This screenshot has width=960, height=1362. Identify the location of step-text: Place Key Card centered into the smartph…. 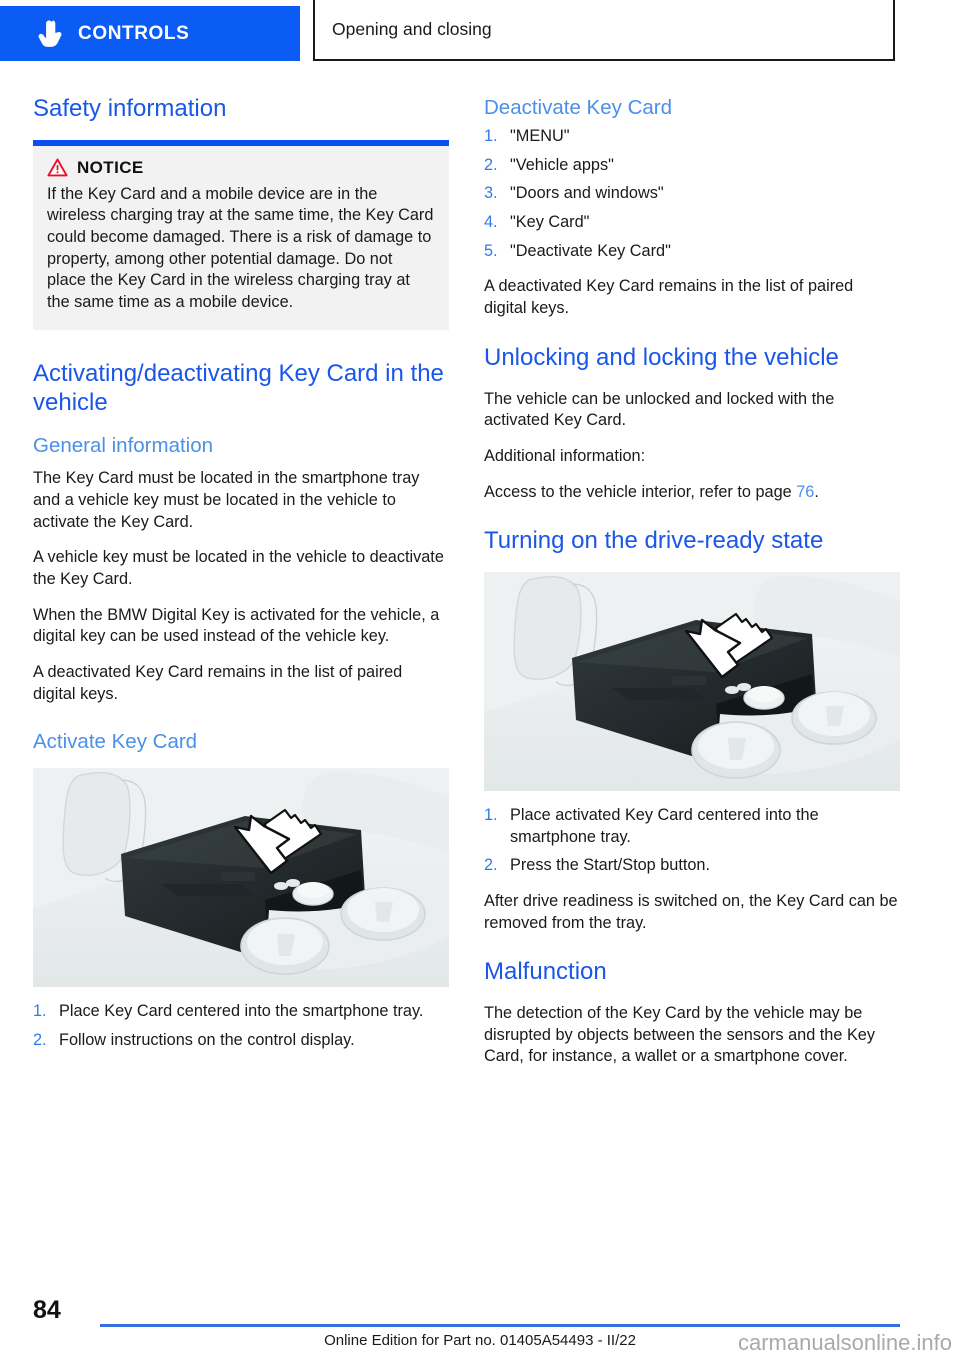
(241, 1011).